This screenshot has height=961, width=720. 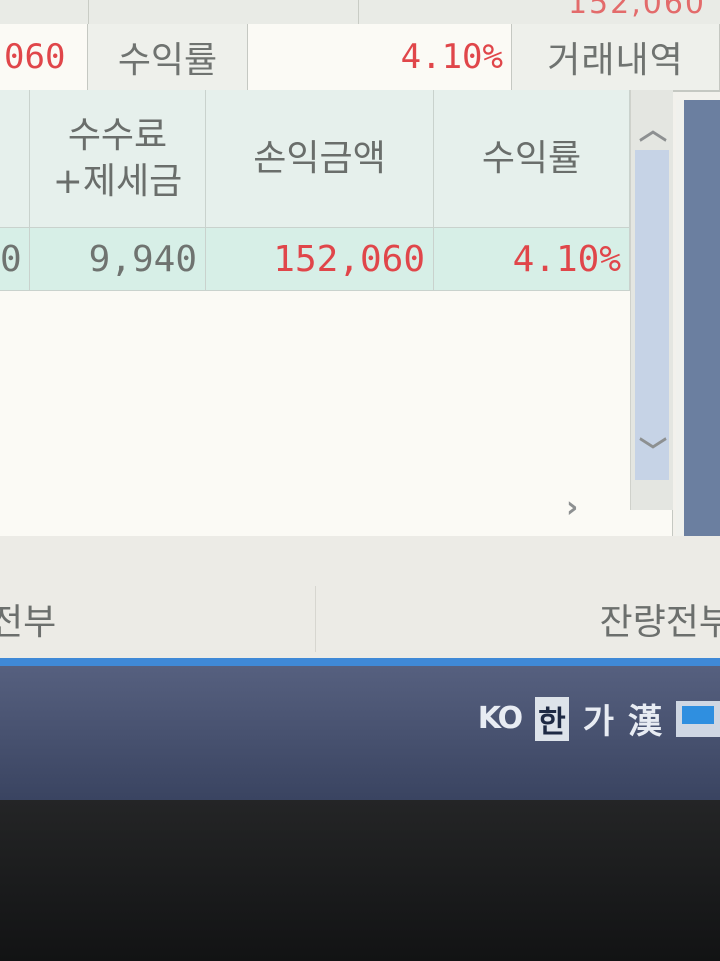 I want to click on fullwidth-mode-icon: 가, so click(x=598, y=718).